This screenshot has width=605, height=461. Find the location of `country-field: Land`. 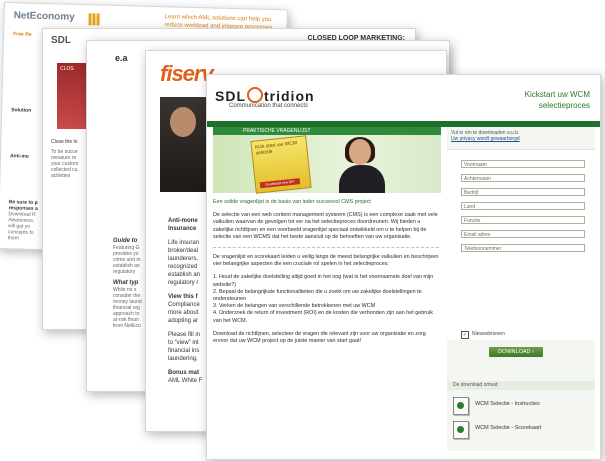

country-field: Land is located at coordinates (523, 206).